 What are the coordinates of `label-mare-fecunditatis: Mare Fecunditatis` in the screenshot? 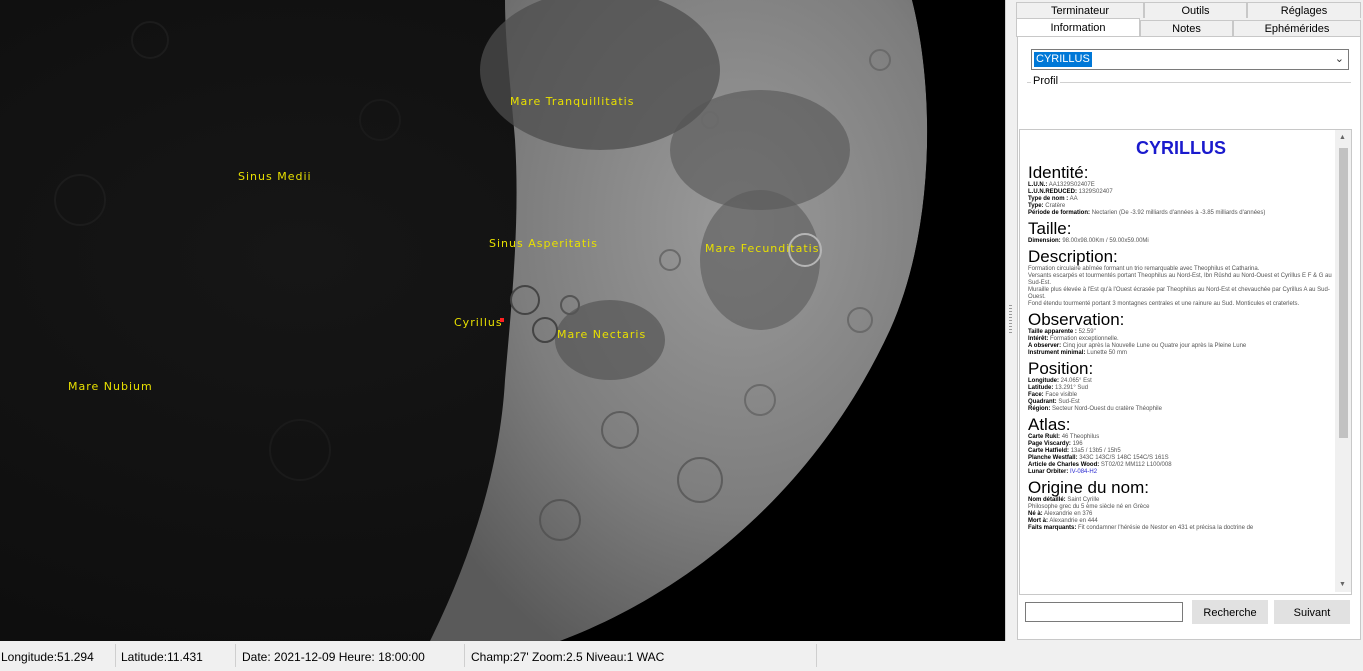 It's located at (762, 248).